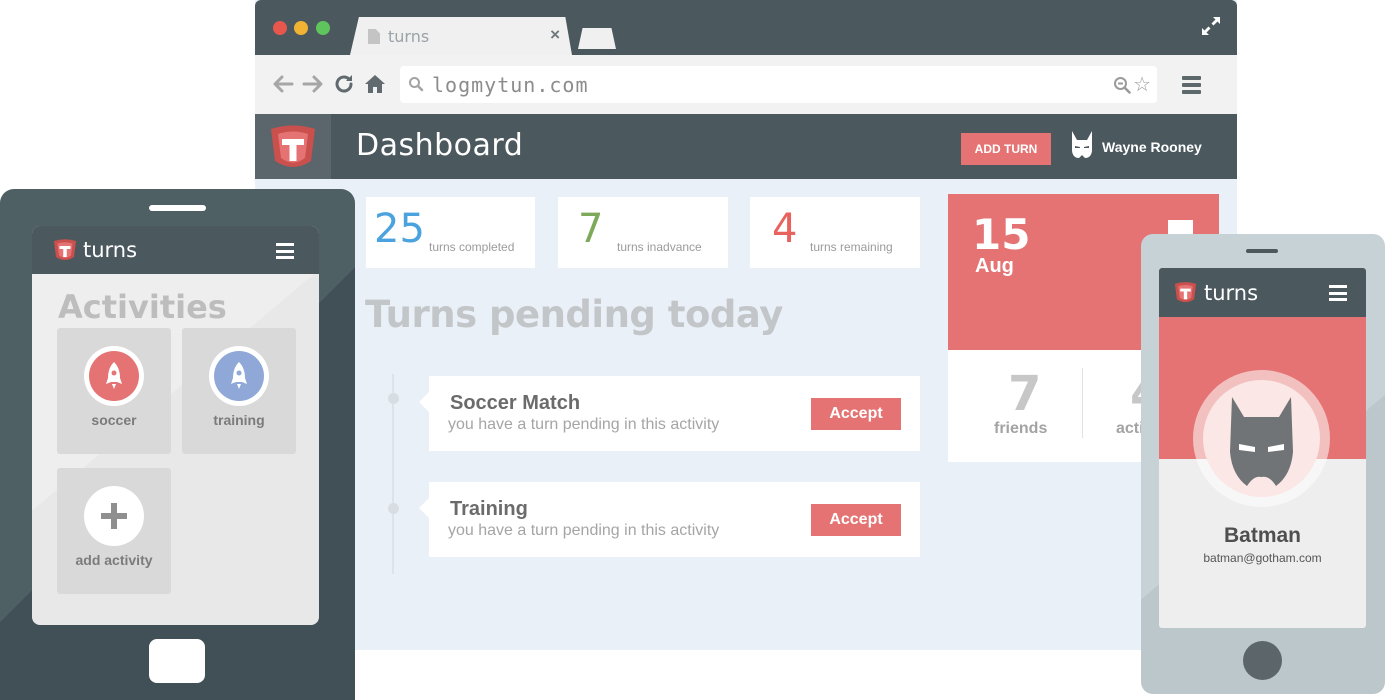 Image resolution: width=1385 pixels, height=700 pixels. I want to click on reload-icon, so click(344, 84).